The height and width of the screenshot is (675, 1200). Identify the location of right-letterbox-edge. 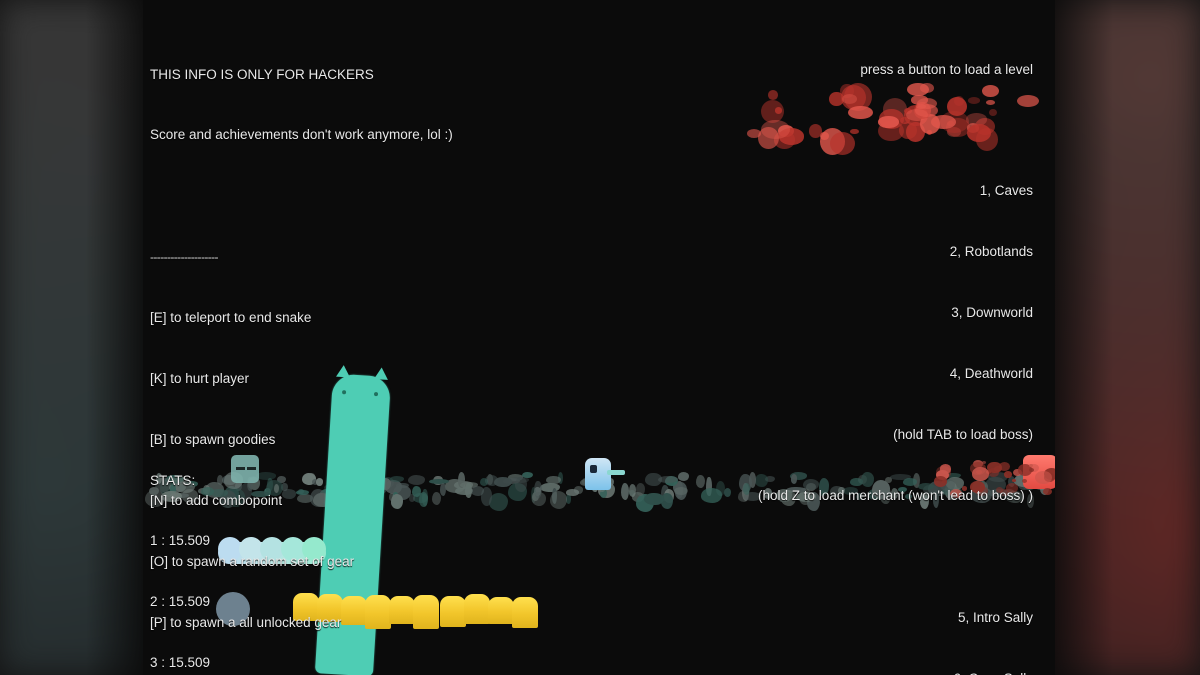
(1127, 337).